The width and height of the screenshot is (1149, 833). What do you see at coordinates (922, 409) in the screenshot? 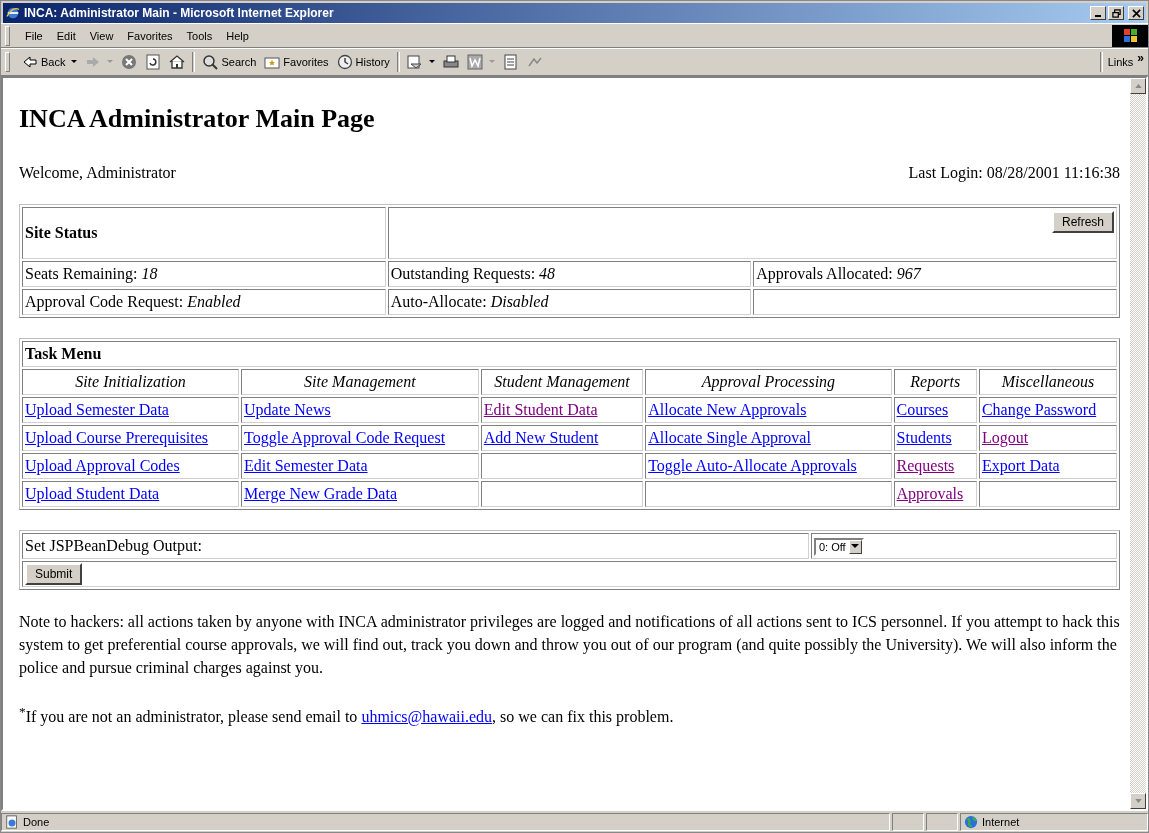
I see `task-link: Courses` at bounding box center [922, 409].